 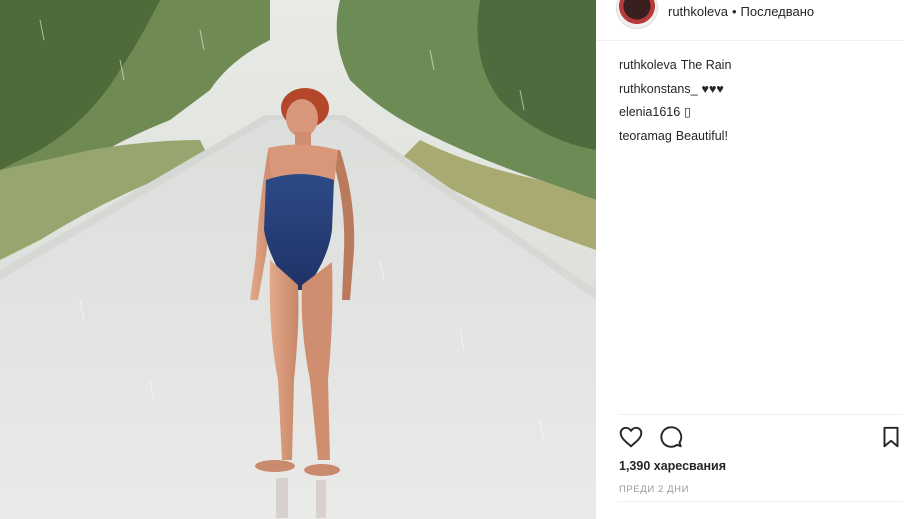 What do you see at coordinates (759, 66) in the screenshot?
I see `comment-item: ruthkoleva The Rain` at bounding box center [759, 66].